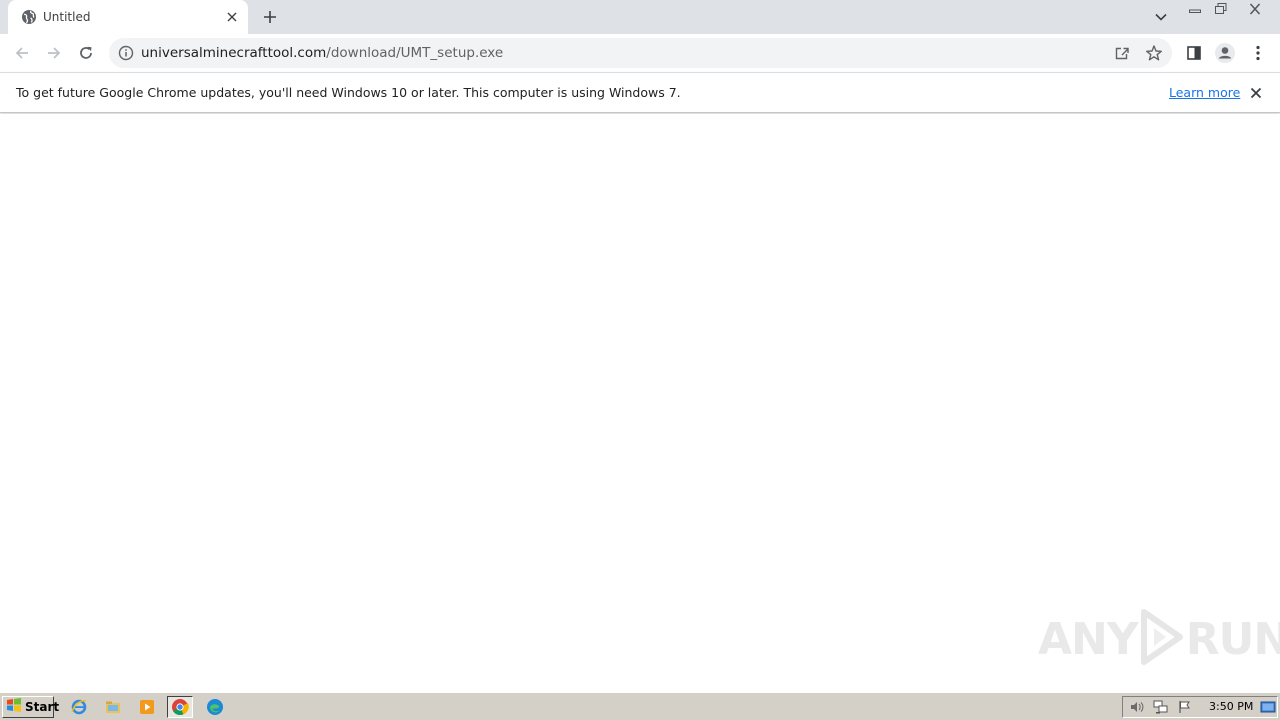 This screenshot has width=1280, height=720. What do you see at coordinates (180, 707) in the screenshot?
I see `chrome-icon` at bounding box center [180, 707].